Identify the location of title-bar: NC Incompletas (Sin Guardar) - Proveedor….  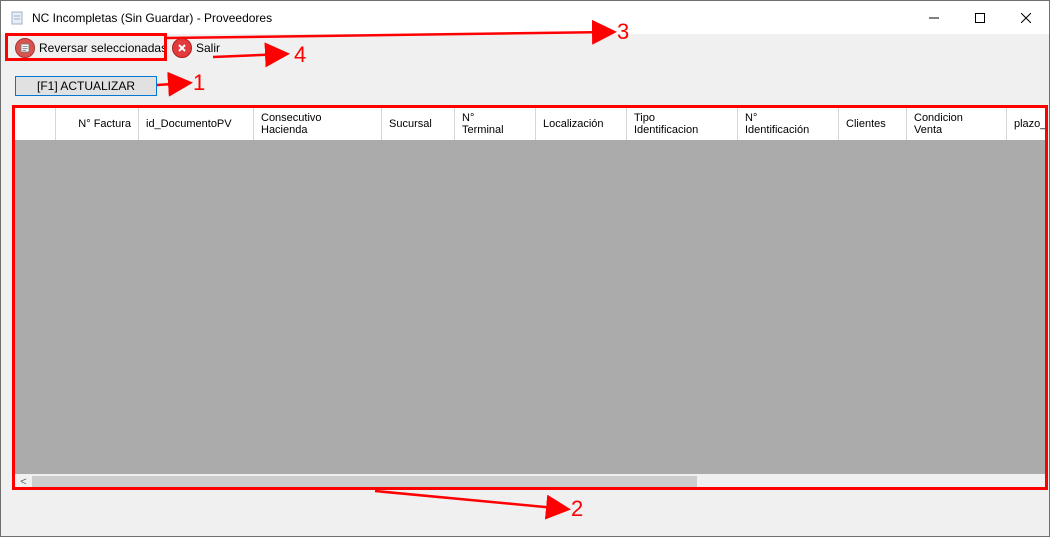
(525, 17).